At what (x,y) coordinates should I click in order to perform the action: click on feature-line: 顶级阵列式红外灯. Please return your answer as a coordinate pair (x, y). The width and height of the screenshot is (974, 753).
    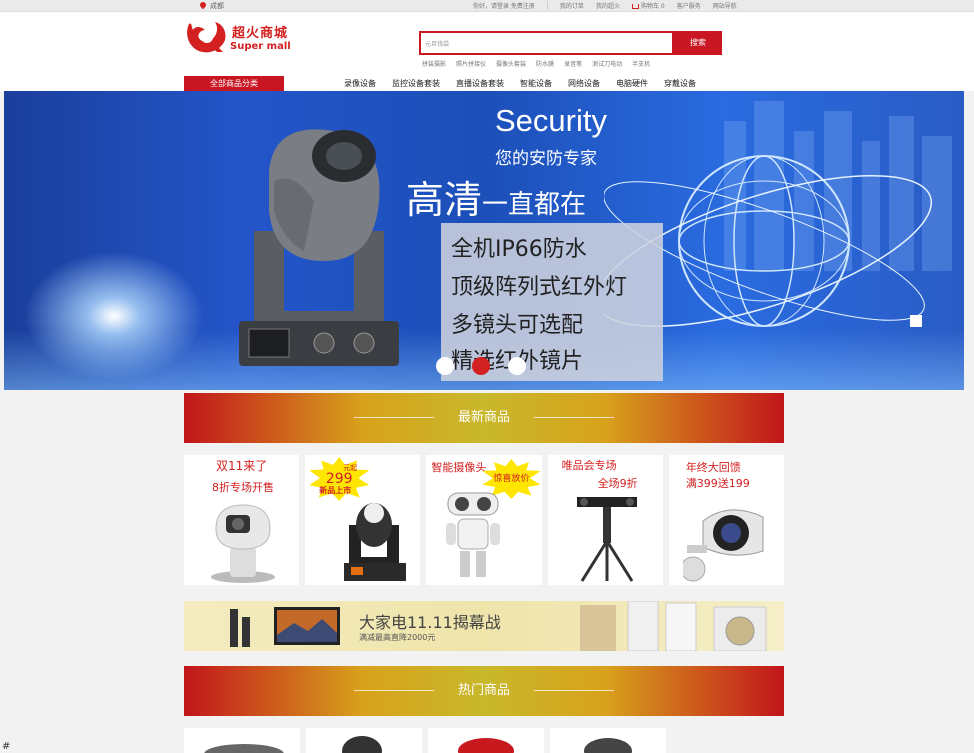
    Looking at the image, I should click on (539, 287).